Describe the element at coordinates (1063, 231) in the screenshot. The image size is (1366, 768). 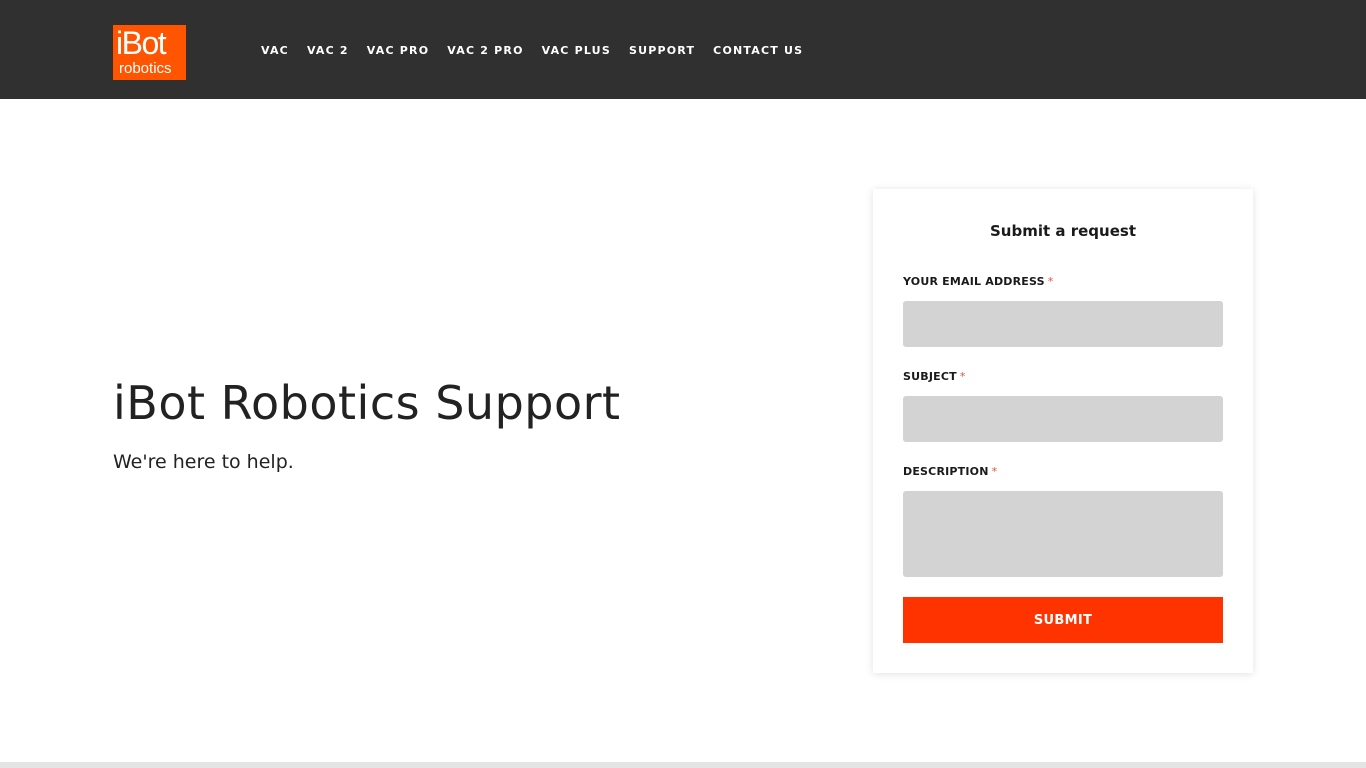
I see `form-title: Submit a request` at that location.